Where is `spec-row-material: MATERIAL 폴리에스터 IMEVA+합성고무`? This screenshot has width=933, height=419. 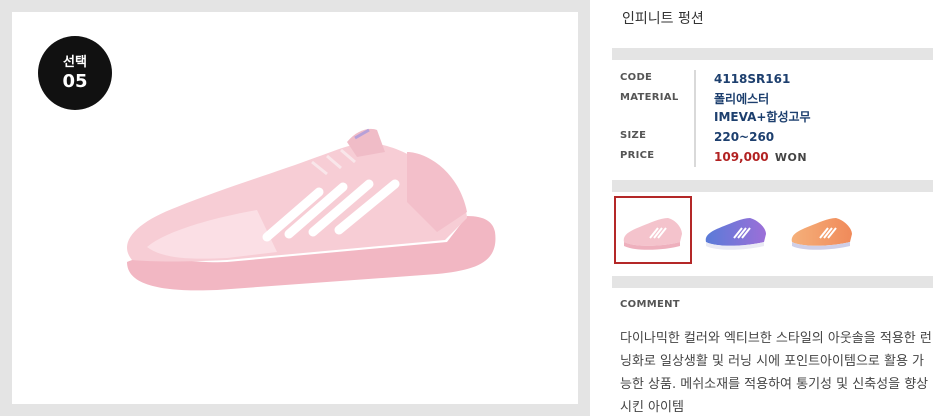
spec-row-material: MATERIAL 폴리에스터 IMEVA+합성고무 is located at coordinates (775, 109).